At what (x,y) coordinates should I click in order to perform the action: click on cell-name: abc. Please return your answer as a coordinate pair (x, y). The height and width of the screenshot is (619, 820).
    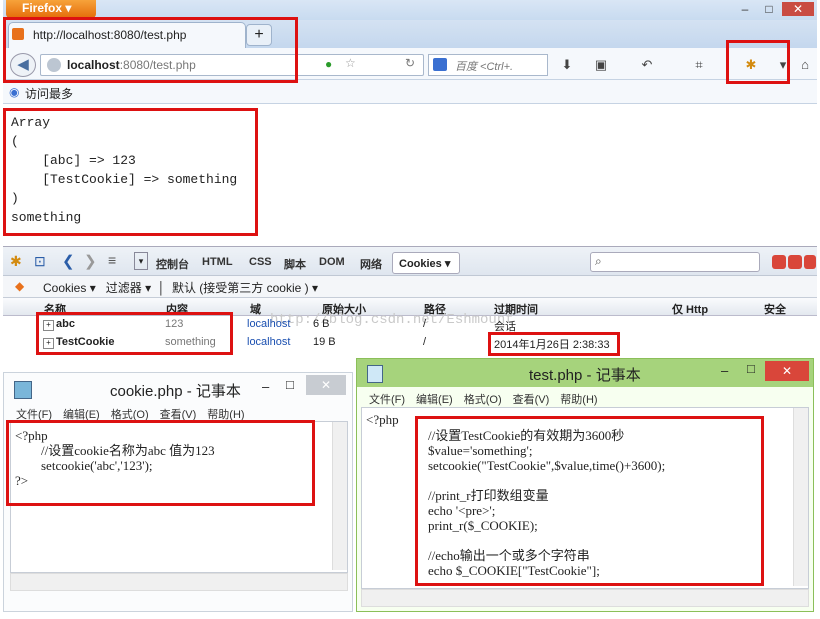
    Looking at the image, I should click on (65, 324).